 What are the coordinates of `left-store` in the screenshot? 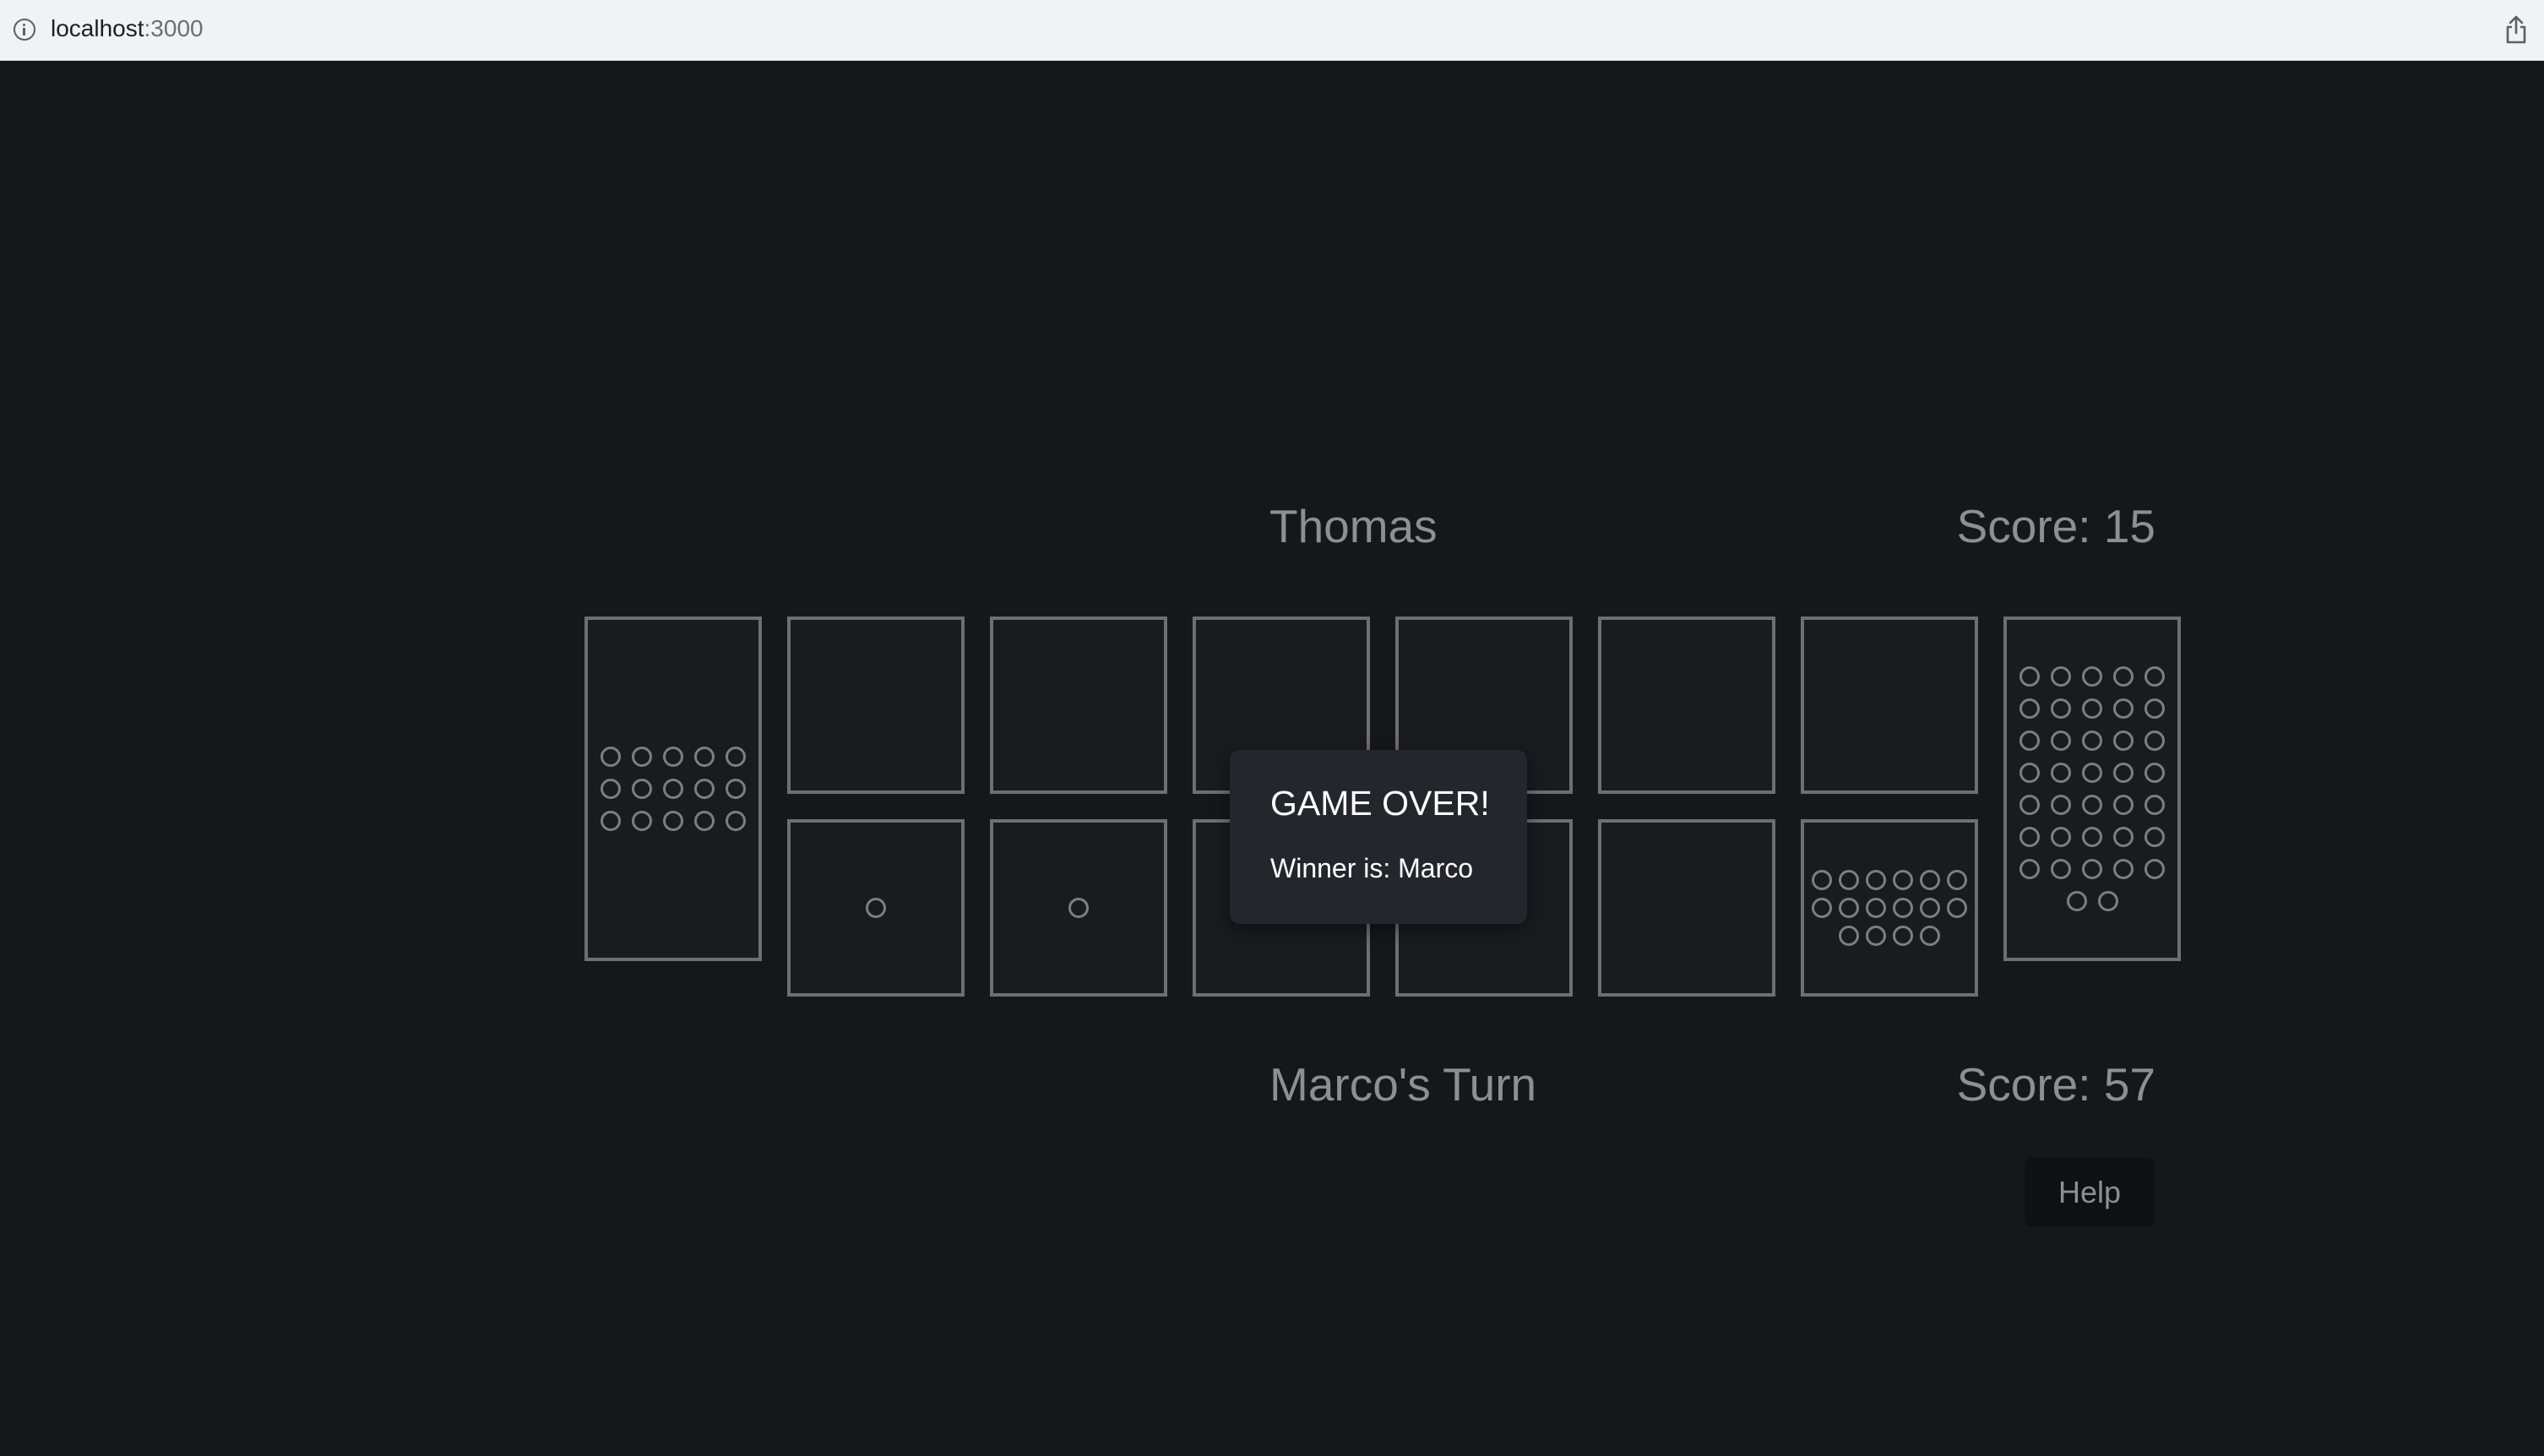 It's located at (673, 789).